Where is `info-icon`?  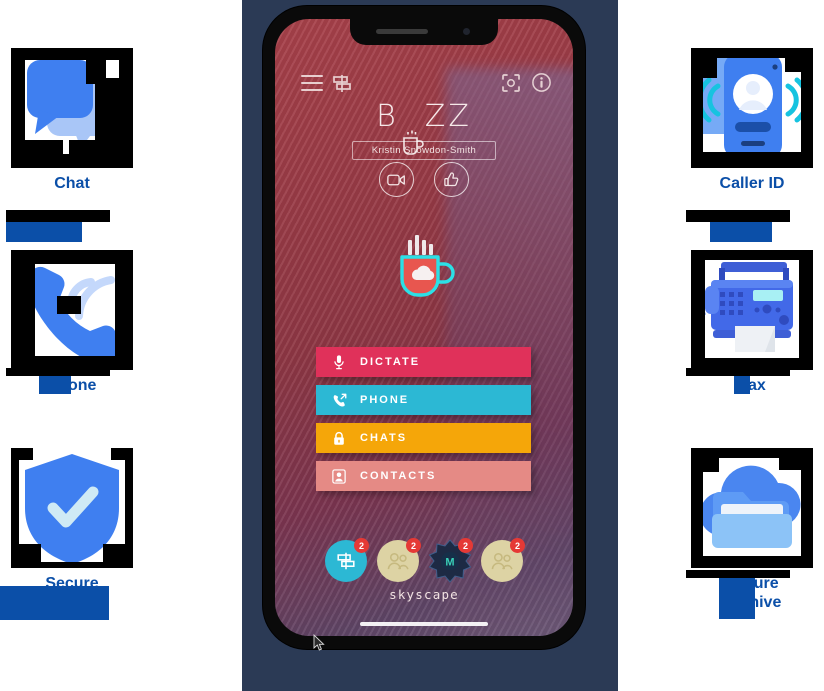 info-icon is located at coordinates (541, 82).